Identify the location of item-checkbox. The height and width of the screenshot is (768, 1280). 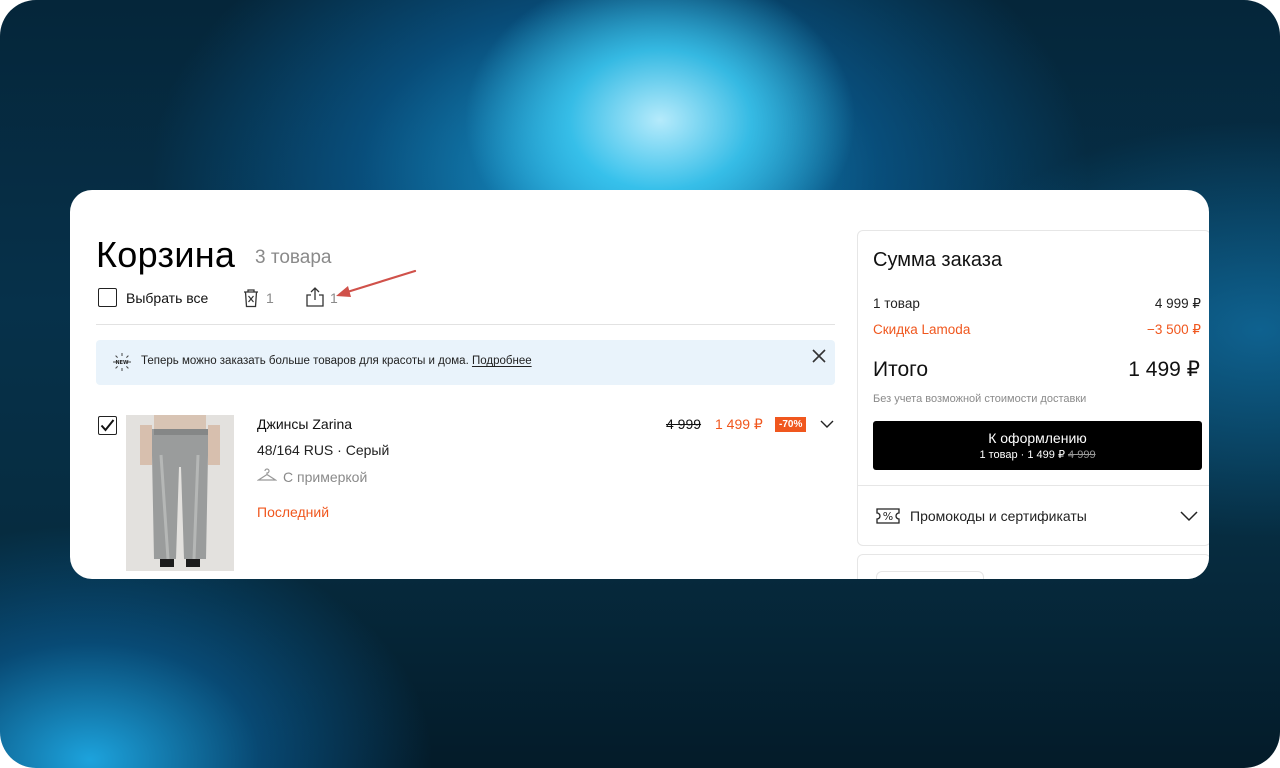
(107, 425).